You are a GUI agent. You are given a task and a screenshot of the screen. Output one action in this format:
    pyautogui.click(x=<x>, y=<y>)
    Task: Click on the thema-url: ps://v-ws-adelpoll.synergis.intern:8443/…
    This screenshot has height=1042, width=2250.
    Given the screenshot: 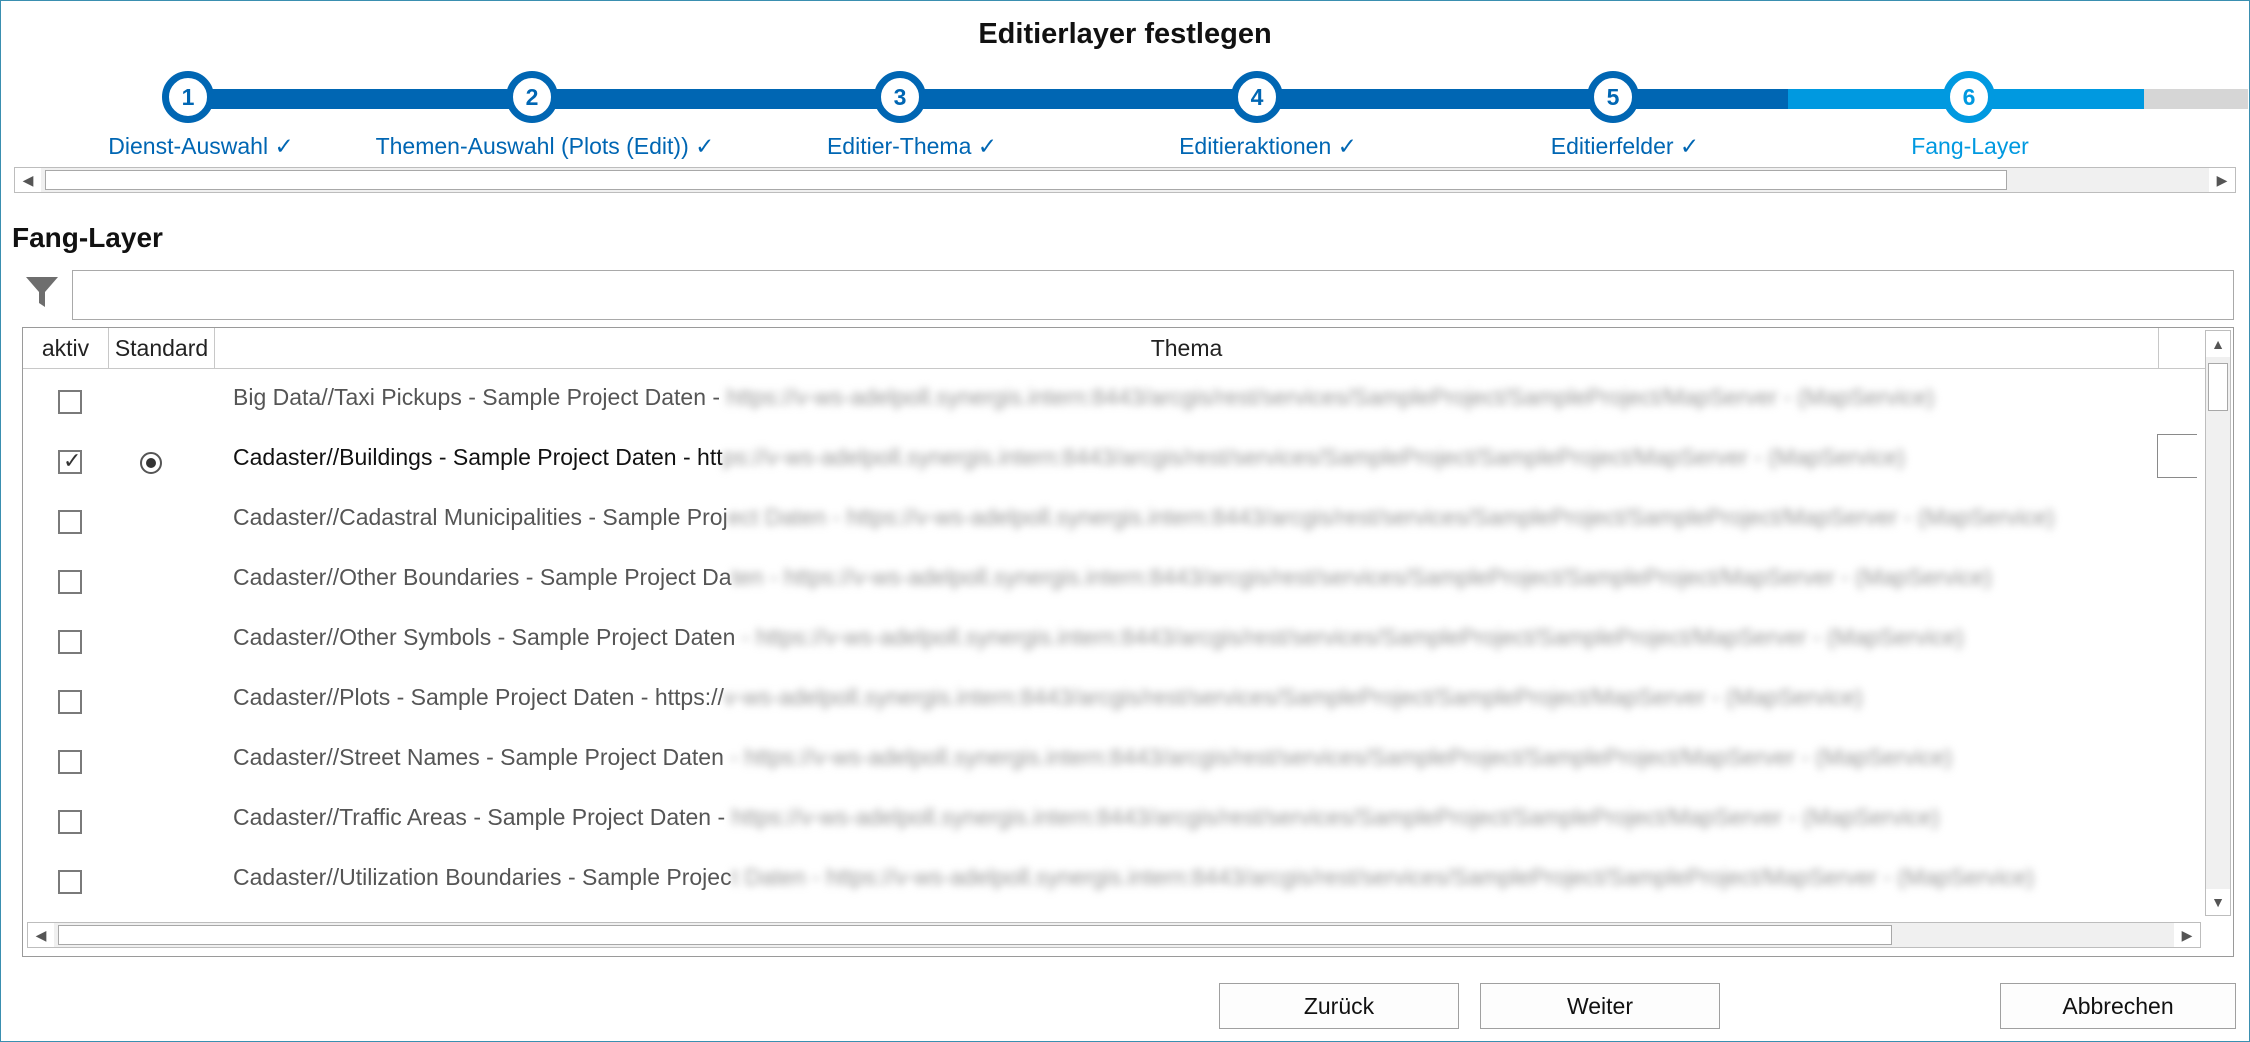 What is the action you would take?
    pyautogui.click(x=1314, y=457)
    